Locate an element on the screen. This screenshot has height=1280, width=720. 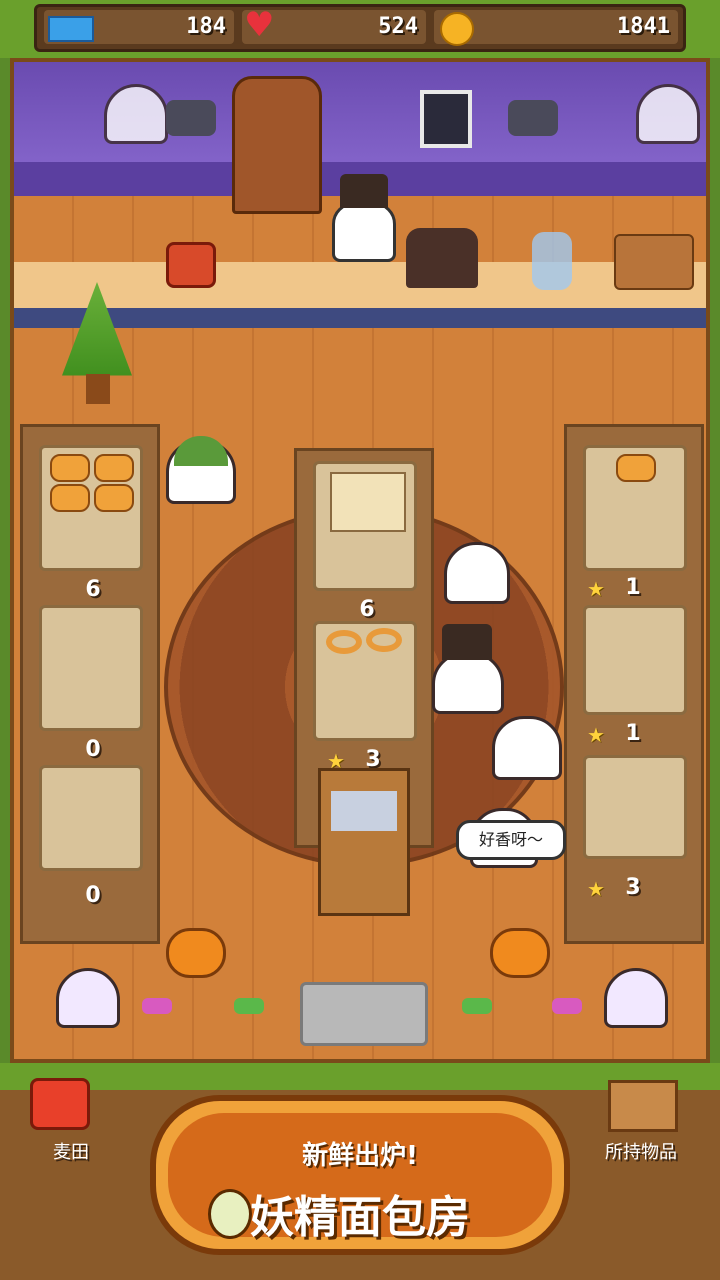
entrance-doormat is located at coordinates (364, 1014).